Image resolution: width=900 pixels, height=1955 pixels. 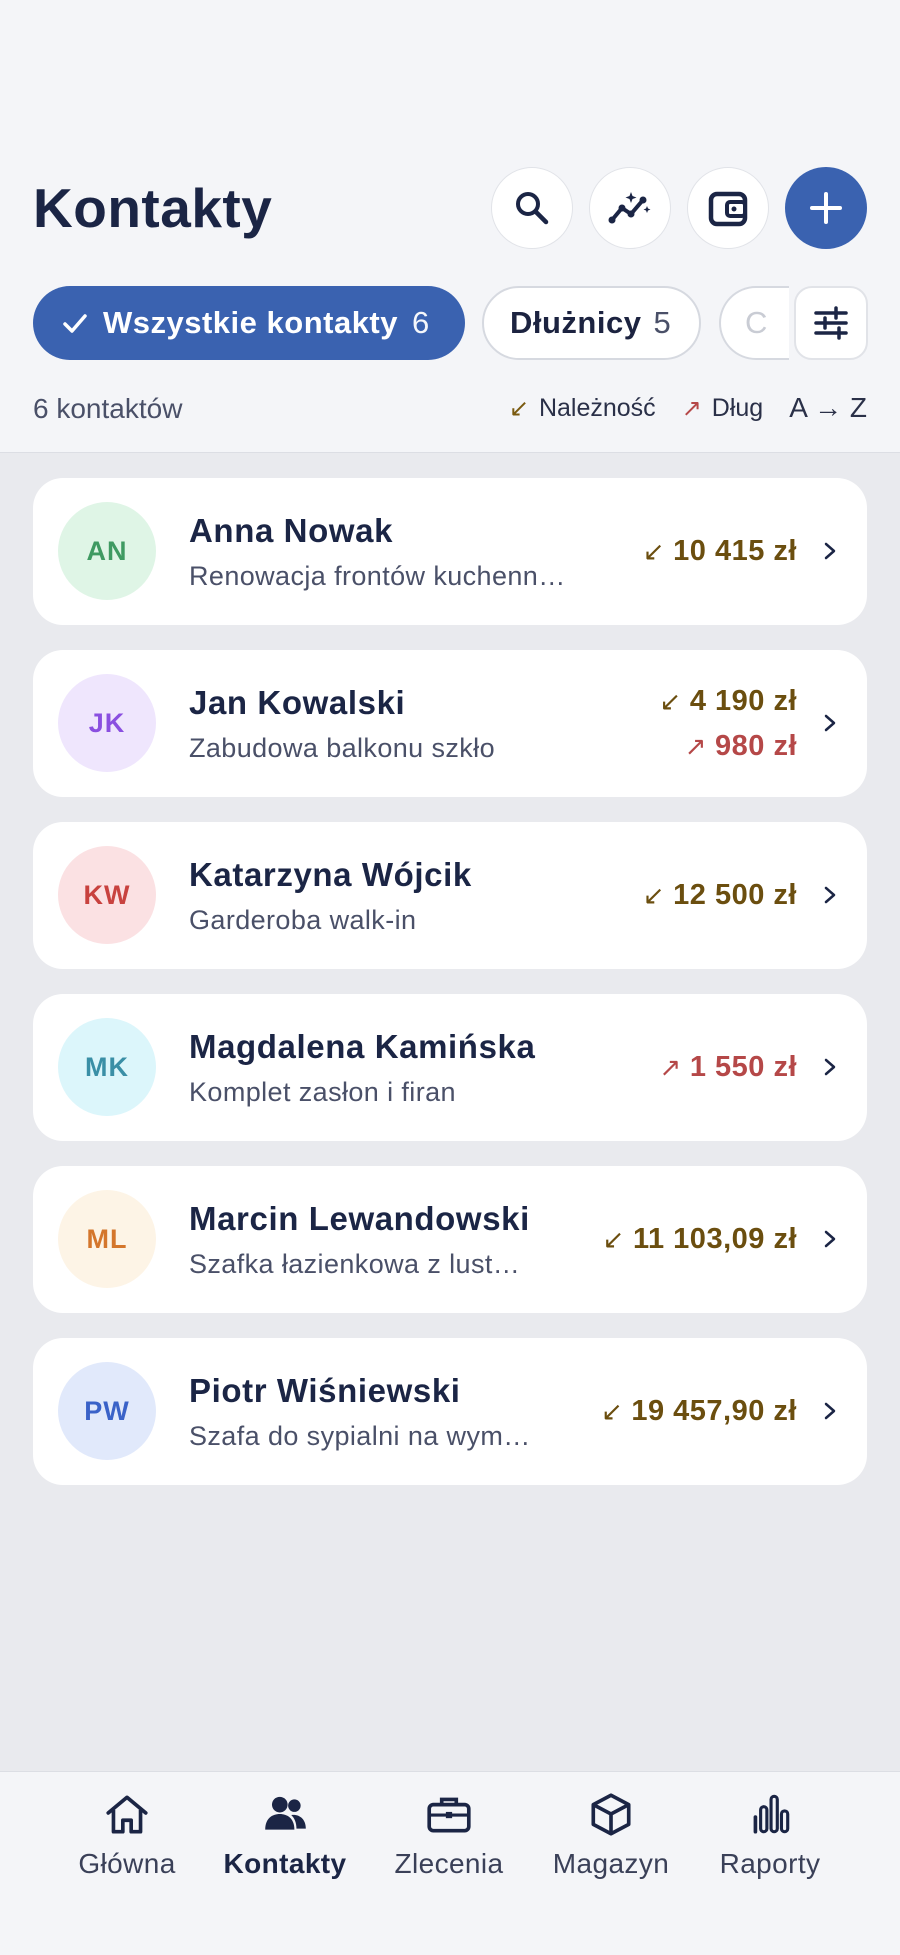 I want to click on filter-chip-all: Wszystkie kontakty 6, so click(x=249, y=323).